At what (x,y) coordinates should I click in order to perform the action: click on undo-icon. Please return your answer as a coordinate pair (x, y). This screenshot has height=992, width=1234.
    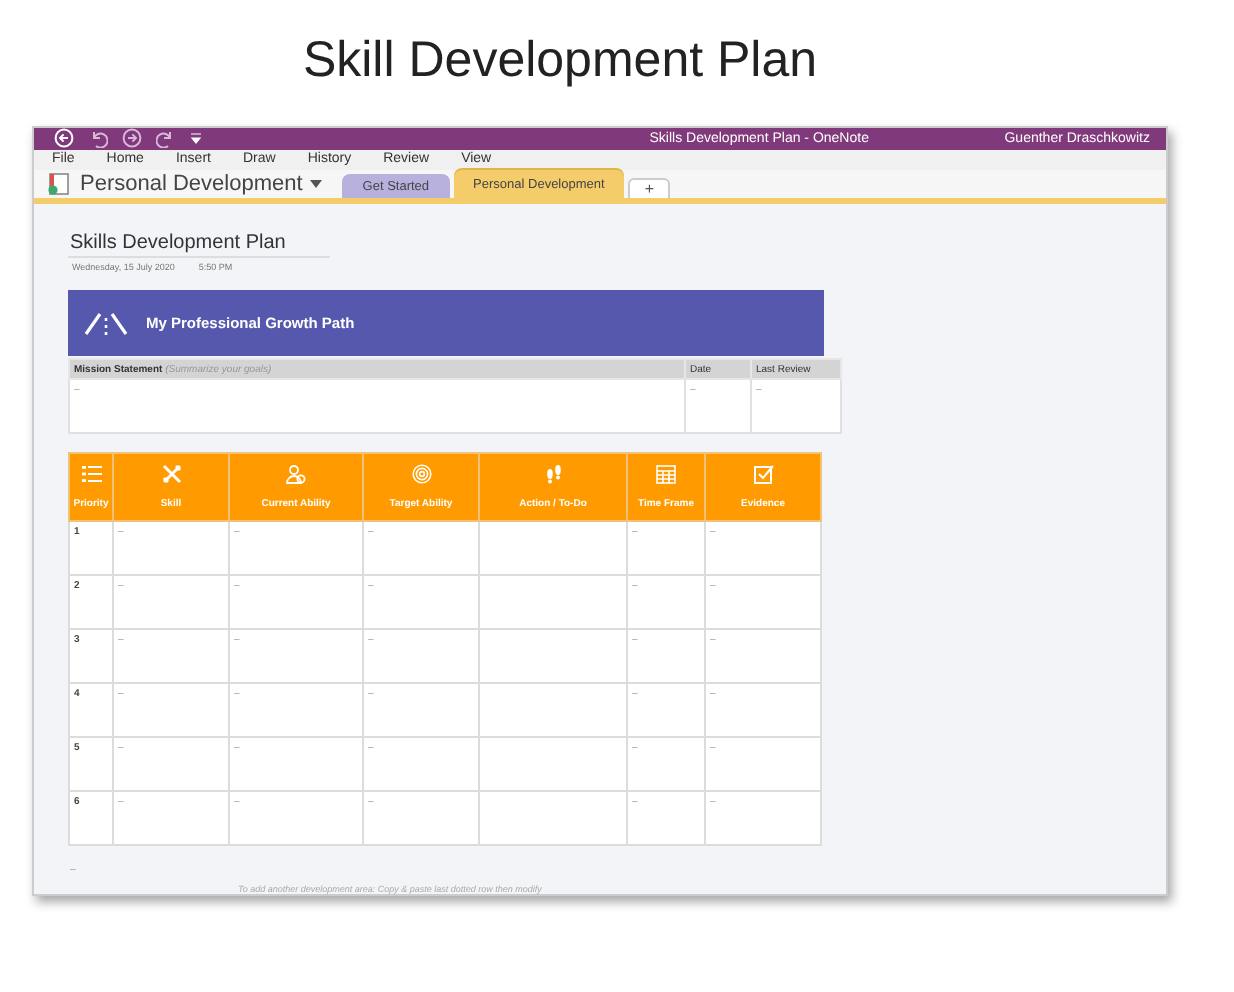
    Looking at the image, I should click on (98, 138).